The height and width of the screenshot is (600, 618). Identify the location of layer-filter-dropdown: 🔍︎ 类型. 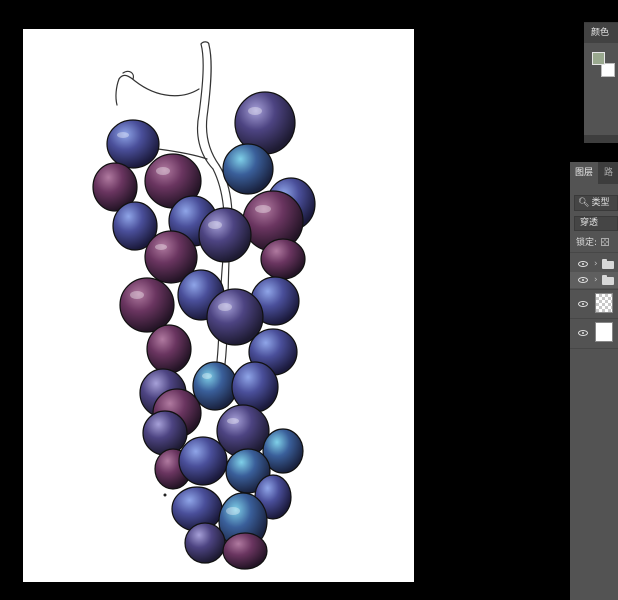
(596, 203).